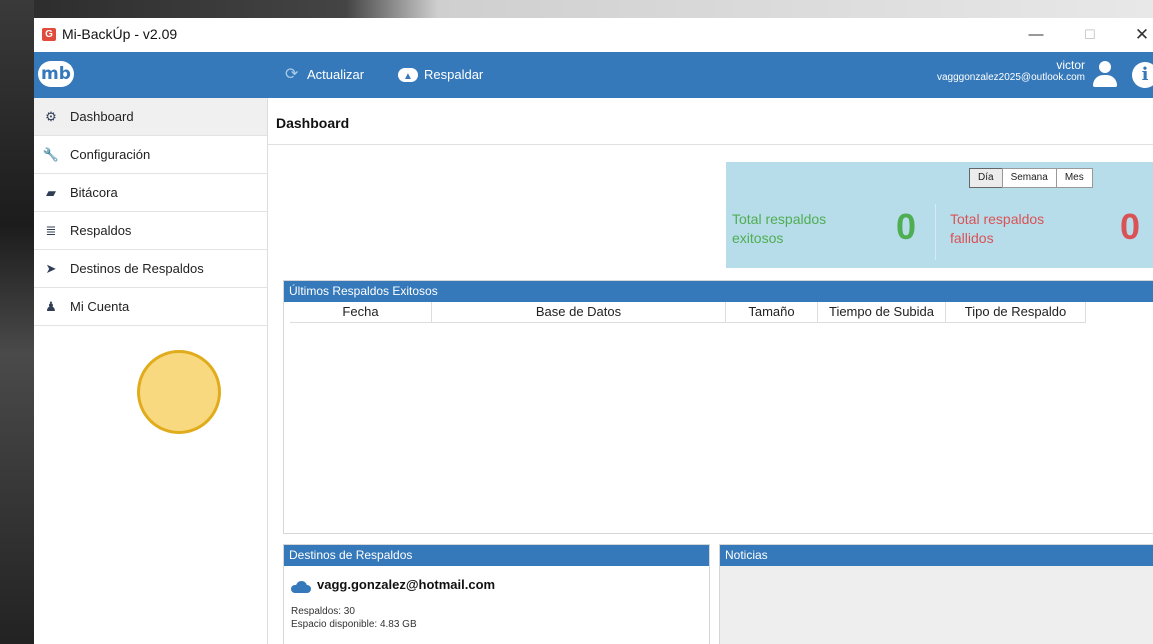 The image size is (1153, 644). I want to click on database-icon: ≣, so click(51, 230).